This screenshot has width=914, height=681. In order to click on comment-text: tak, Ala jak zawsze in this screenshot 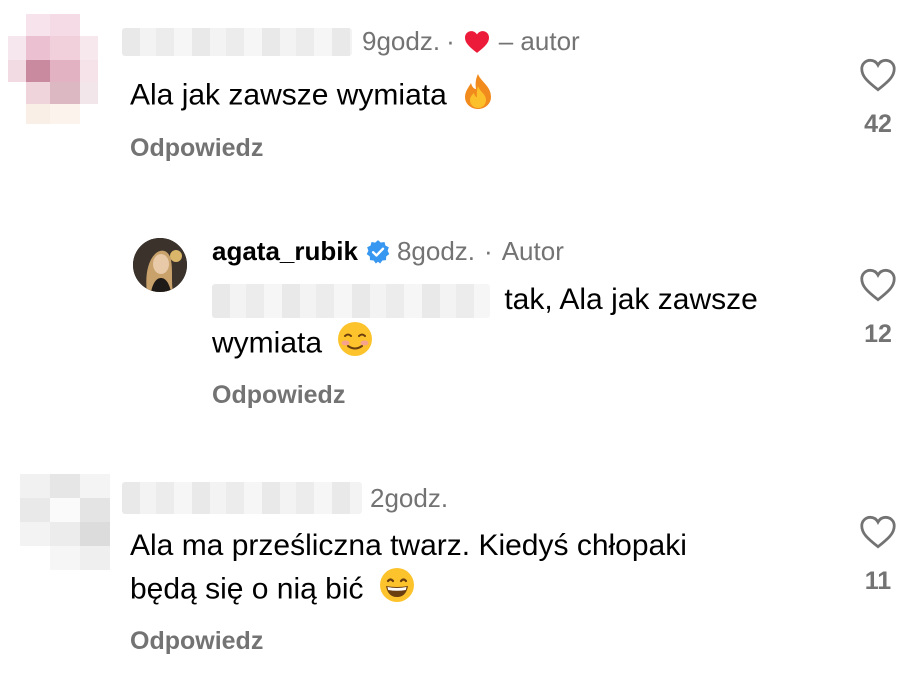, I will do `click(631, 299)`.